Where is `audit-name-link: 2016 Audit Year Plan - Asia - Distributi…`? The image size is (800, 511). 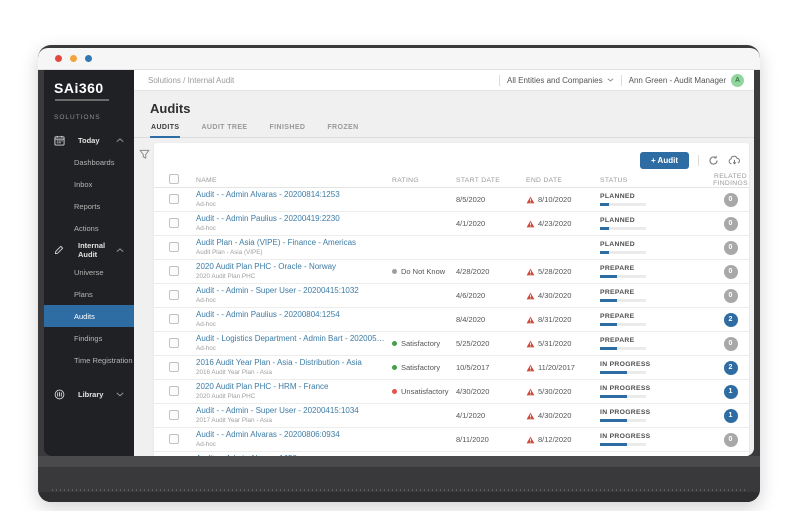
audit-name-link: 2016 Audit Year Plan - Asia - Distributi… is located at coordinates (292, 362).